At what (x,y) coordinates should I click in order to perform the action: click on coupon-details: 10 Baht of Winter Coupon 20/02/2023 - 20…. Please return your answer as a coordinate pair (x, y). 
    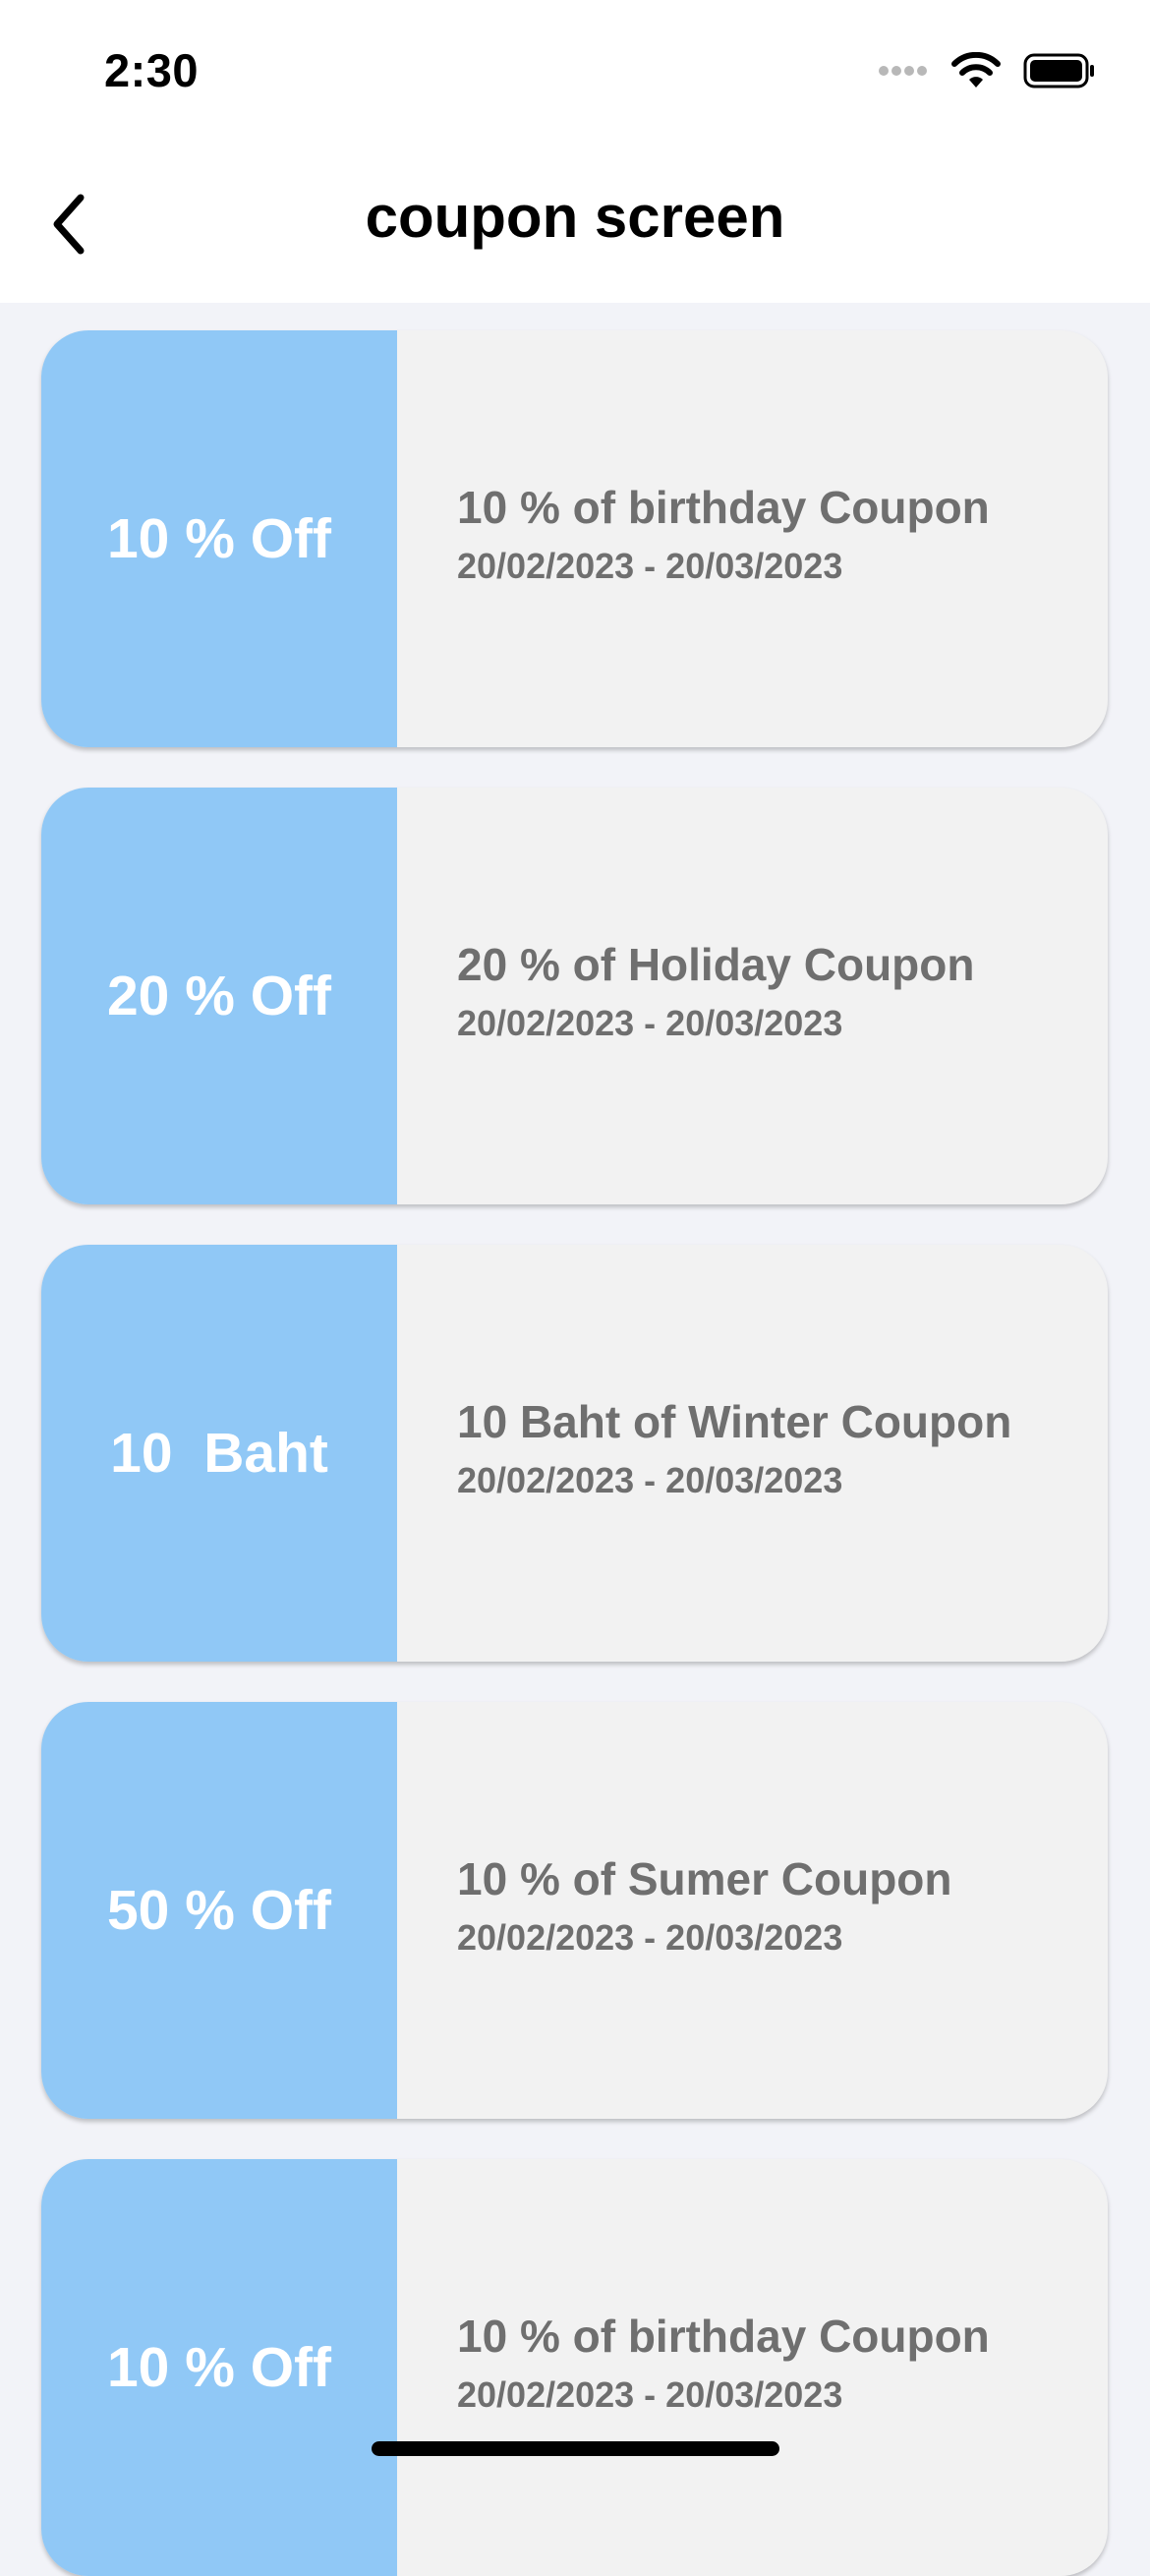
    Looking at the image, I should click on (752, 1453).